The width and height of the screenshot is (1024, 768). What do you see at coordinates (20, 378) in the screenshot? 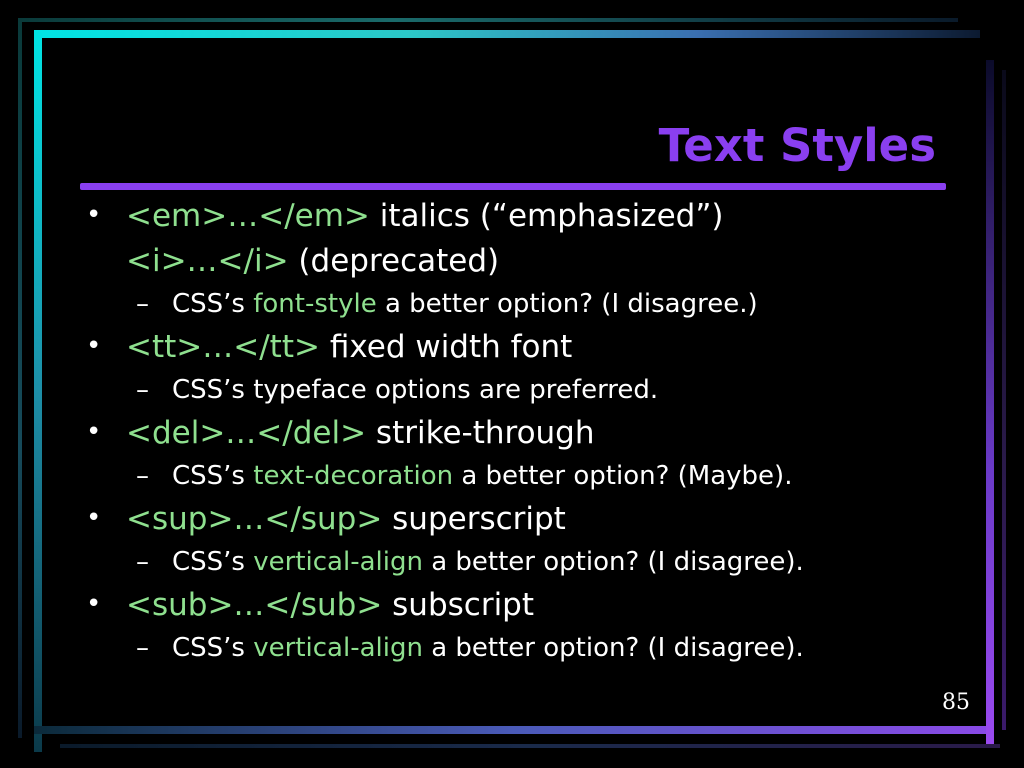
I see `frame-bar-left-outer` at bounding box center [20, 378].